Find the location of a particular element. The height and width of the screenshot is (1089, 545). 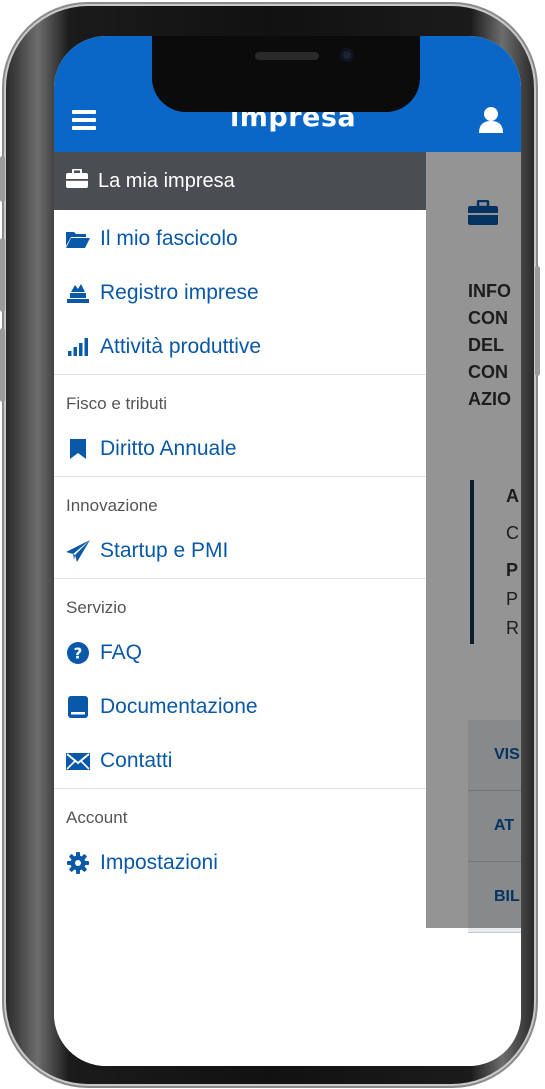

menu-item-startup: Startup e PMI is located at coordinates (240, 551).